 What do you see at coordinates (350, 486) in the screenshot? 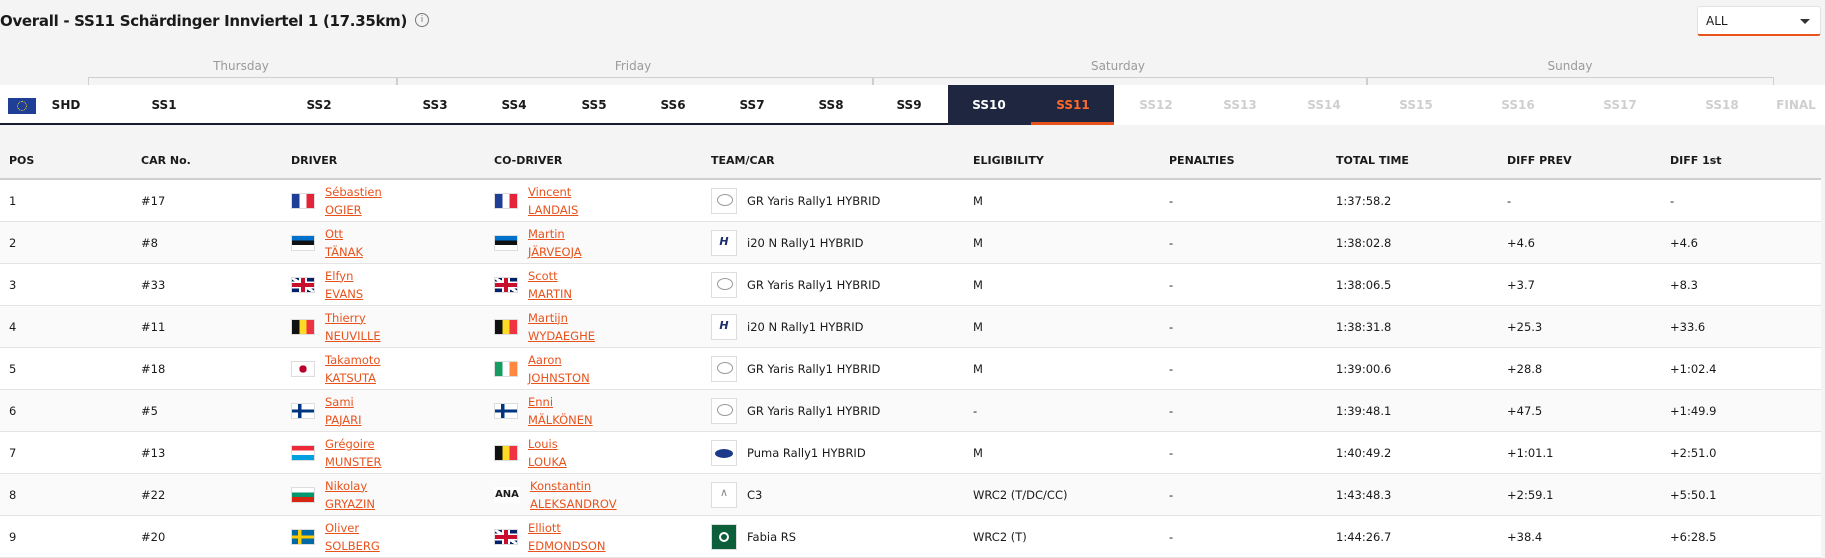
I see `driver-first-name-link: Nikolay` at bounding box center [350, 486].